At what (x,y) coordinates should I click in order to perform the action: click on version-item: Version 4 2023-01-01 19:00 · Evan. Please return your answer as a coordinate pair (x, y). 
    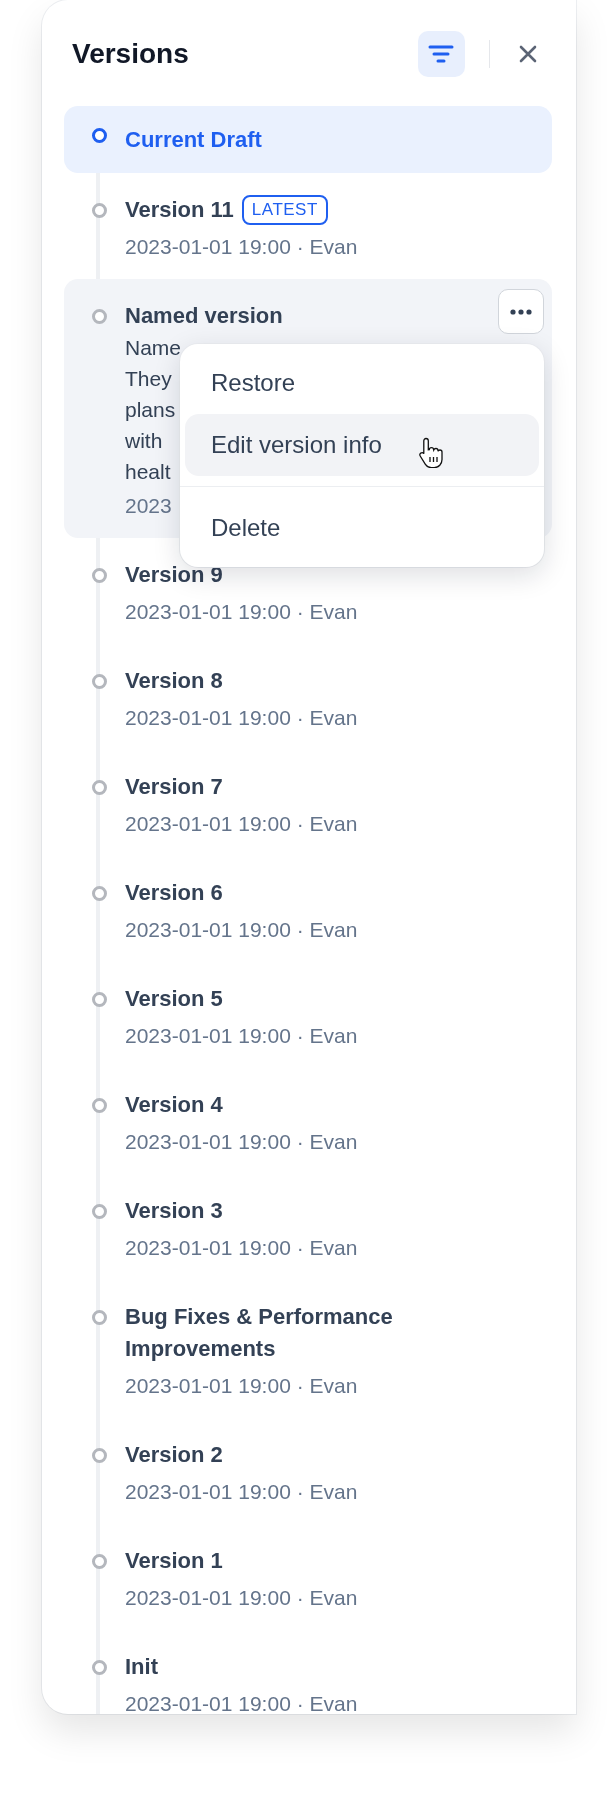
    Looking at the image, I should click on (308, 1121).